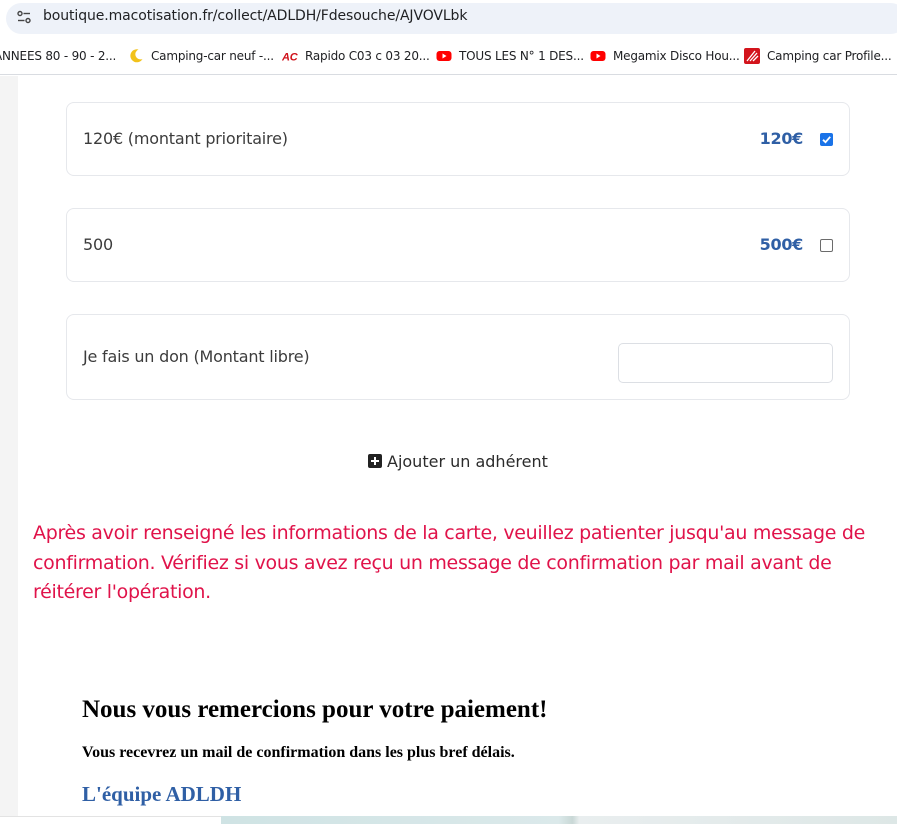 This screenshot has width=897, height=824. What do you see at coordinates (458, 139) in the screenshot?
I see `option-card-120: 120€ (montant prioritaire) 120€` at bounding box center [458, 139].